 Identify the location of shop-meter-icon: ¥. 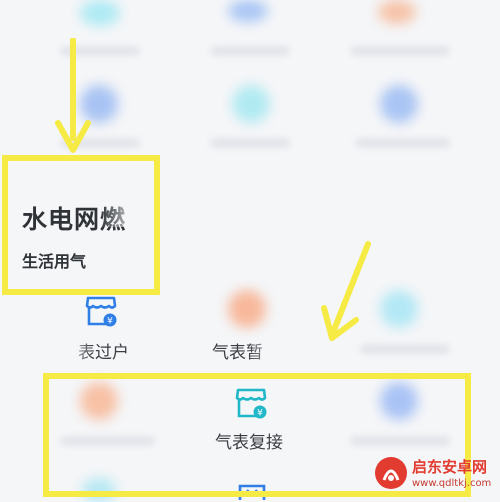
(101, 311).